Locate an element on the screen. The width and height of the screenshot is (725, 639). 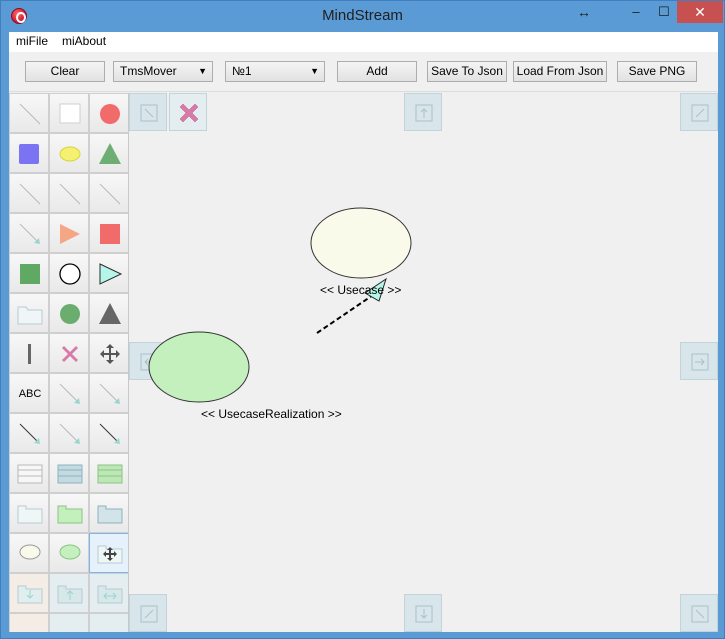
delete-tool is located at coordinates (69, 353).